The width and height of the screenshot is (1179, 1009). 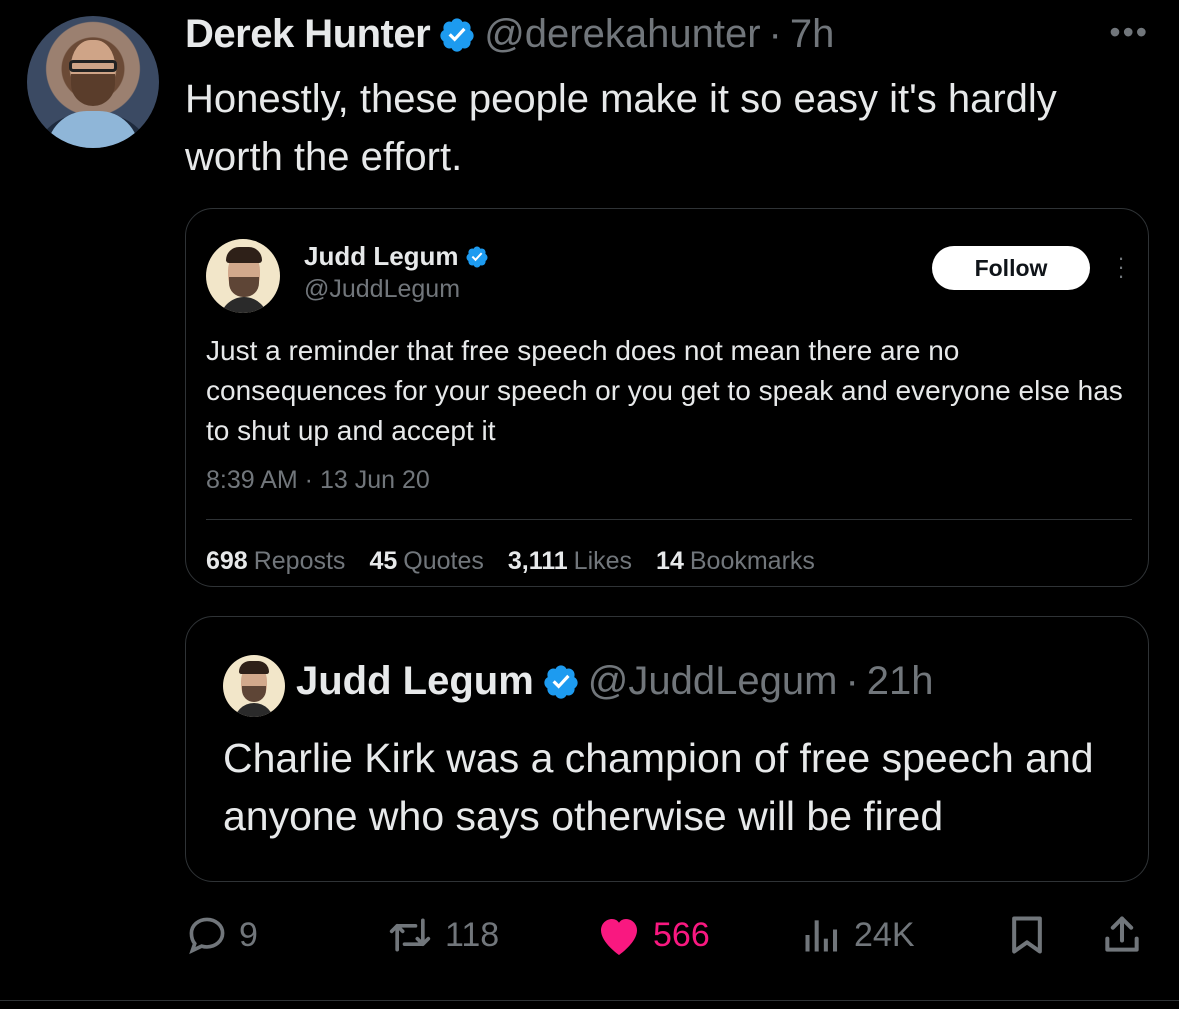 I want to click on views-button: 24K, so click(x=857, y=935).